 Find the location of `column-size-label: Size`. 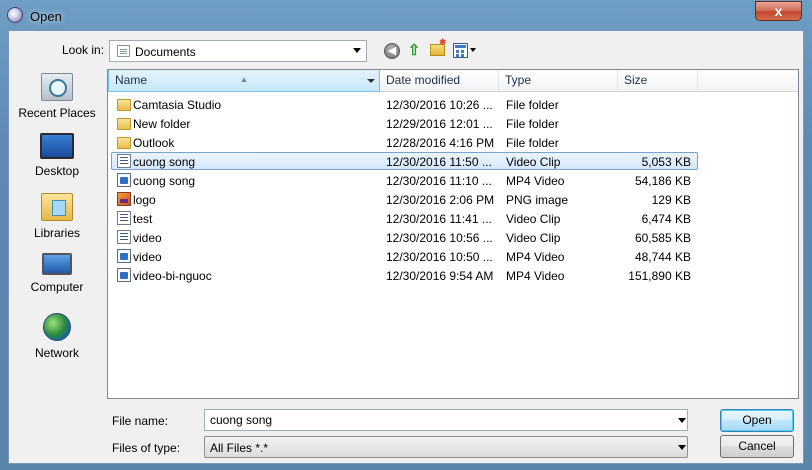

column-size-label: Size is located at coordinates (636, 80).